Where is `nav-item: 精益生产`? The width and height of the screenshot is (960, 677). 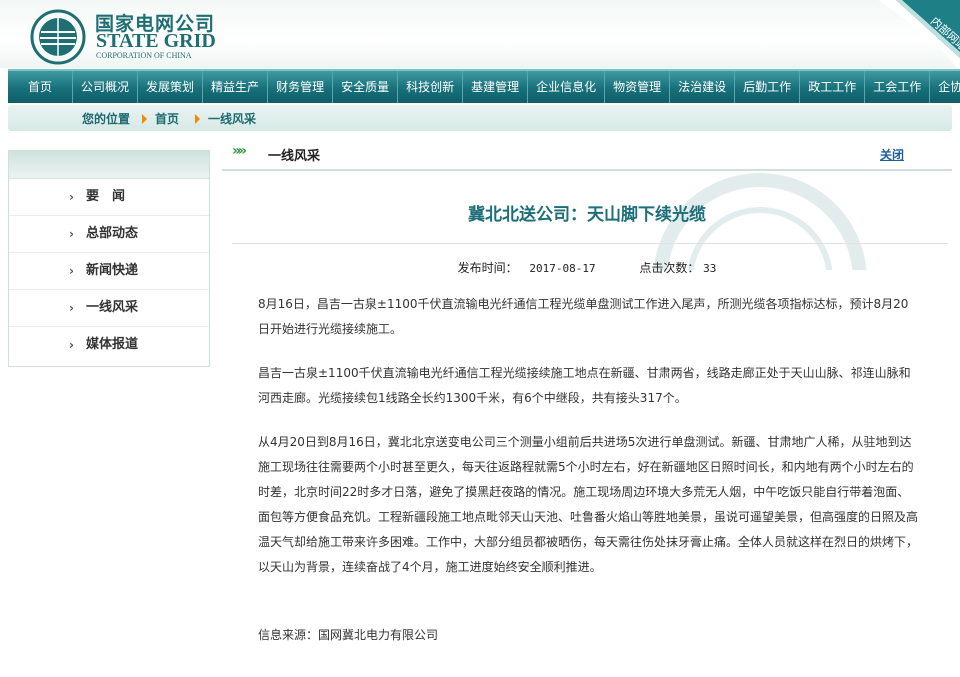
nav-item: 精益生产 is located at coordinates (236, 87).